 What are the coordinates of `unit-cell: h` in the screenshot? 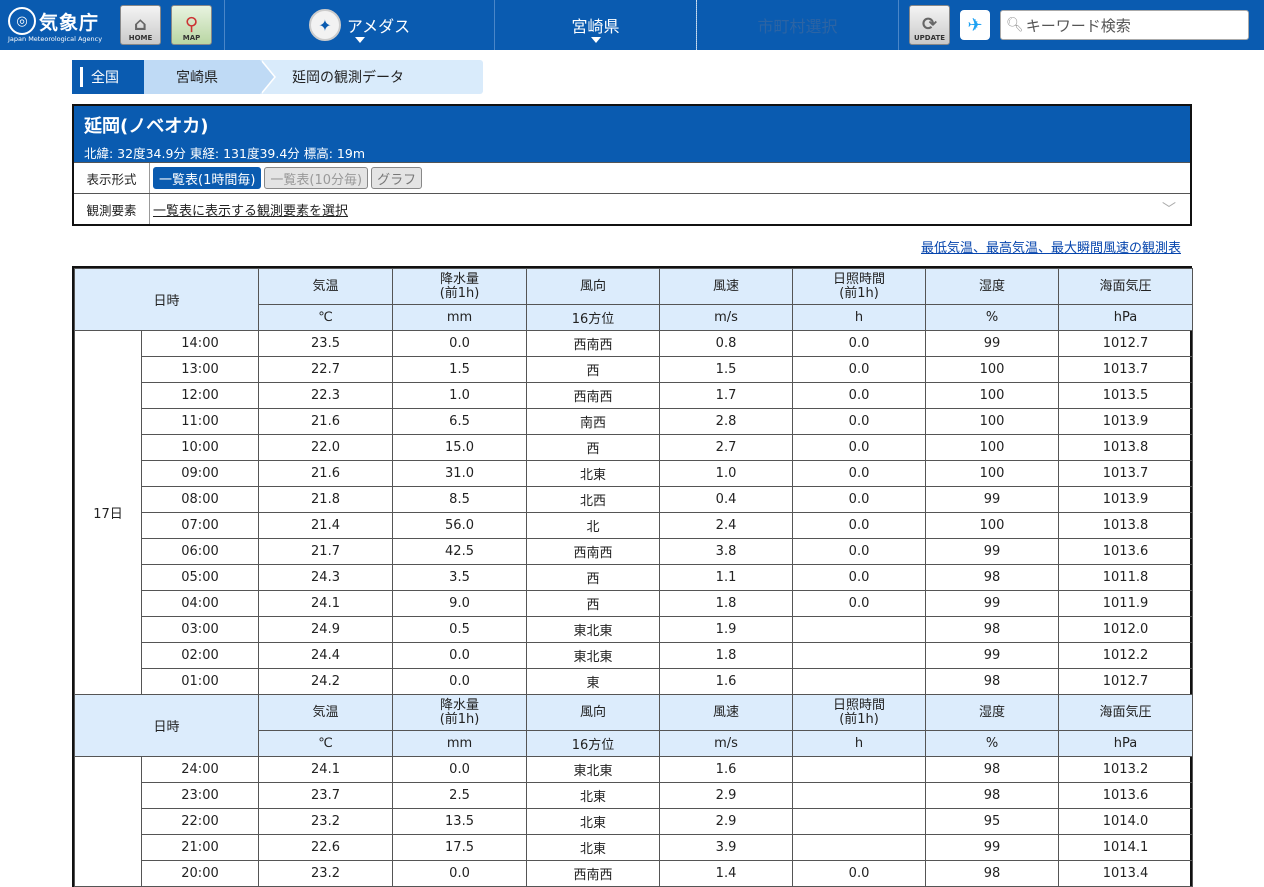 It's located at (859, 317).